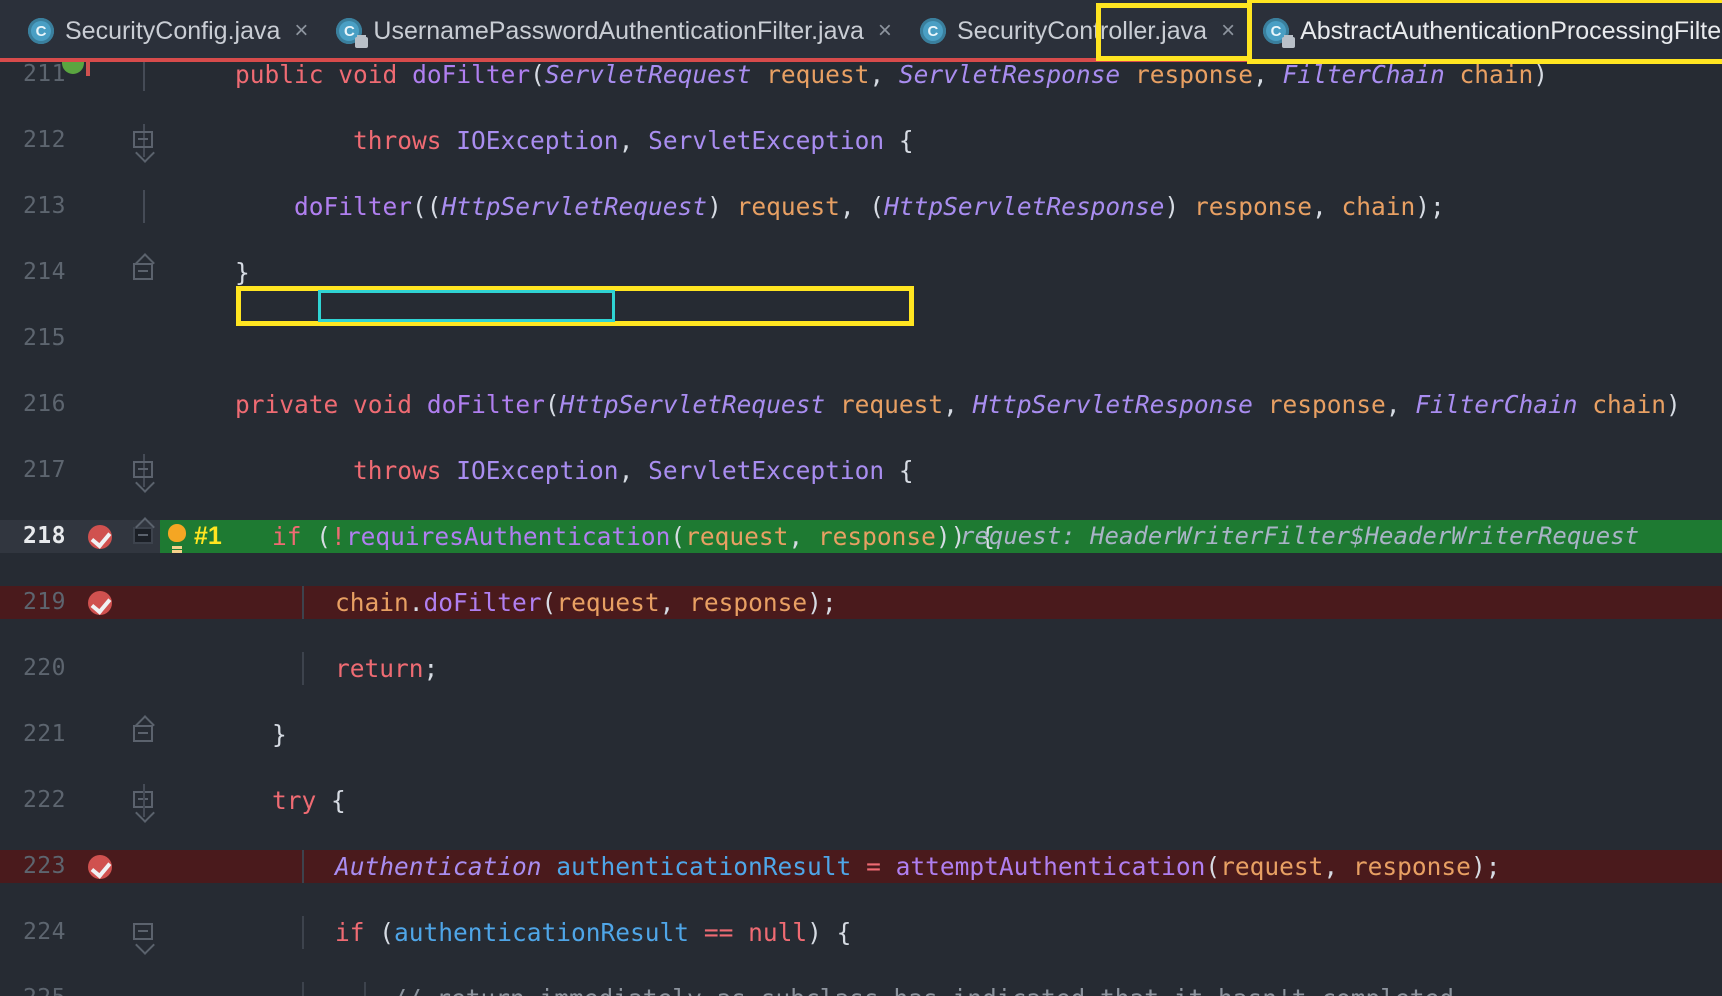  I want to click on code-line-214: 214 }, so click(861, 272).